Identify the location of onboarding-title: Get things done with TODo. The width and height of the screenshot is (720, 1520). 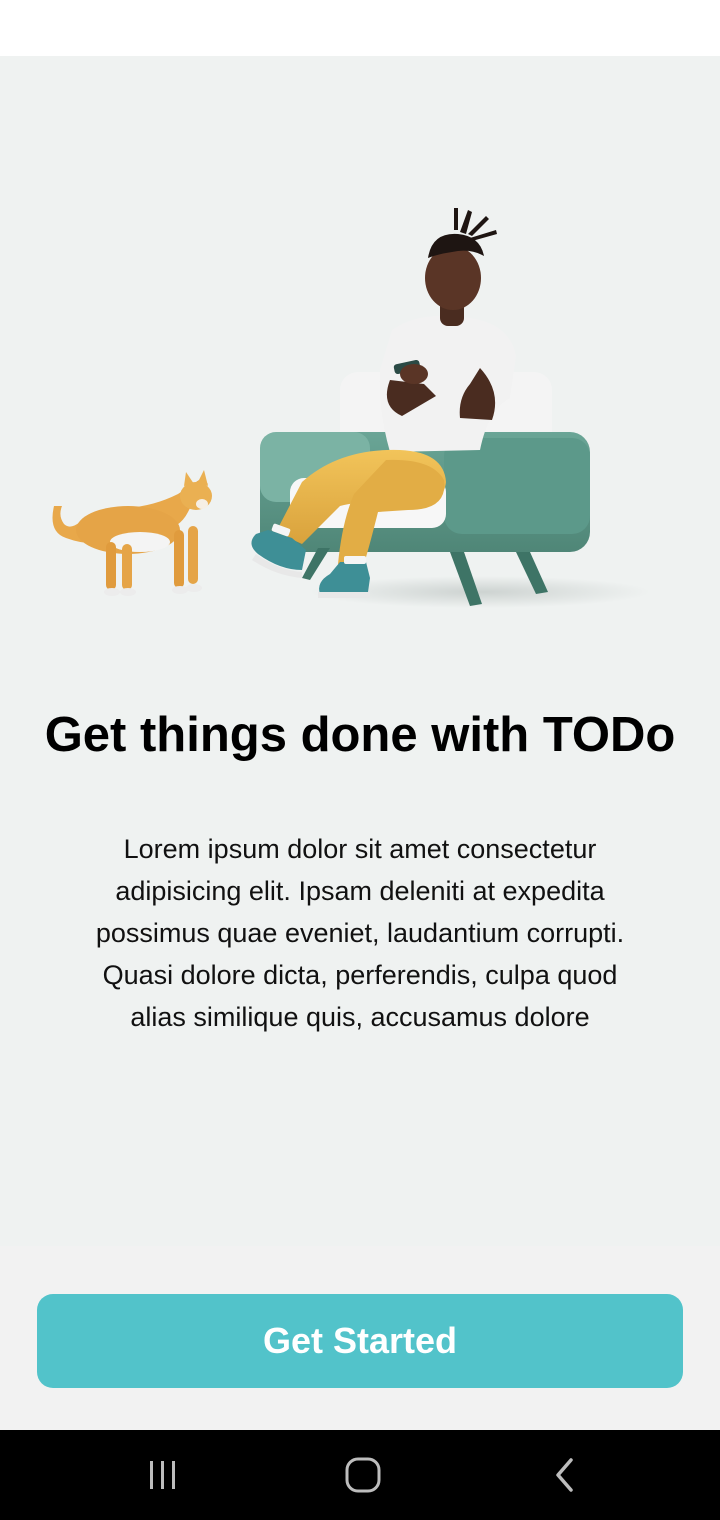
(360, 735).